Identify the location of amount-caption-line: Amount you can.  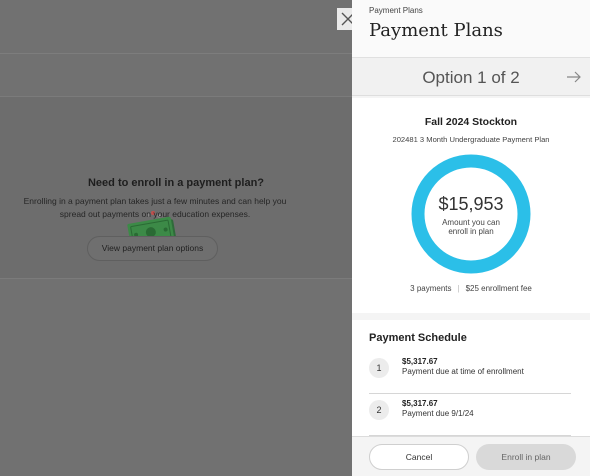
(471, 222).